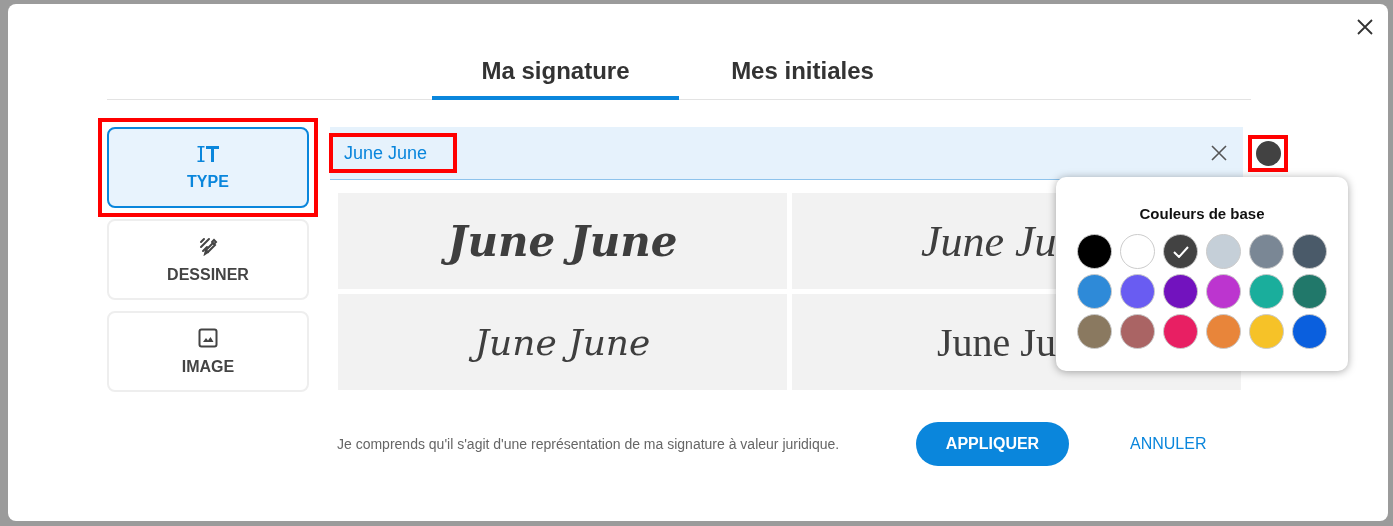 This screenshot has width=1393, height=526. I want to click on image-icon, so click(208, 337).